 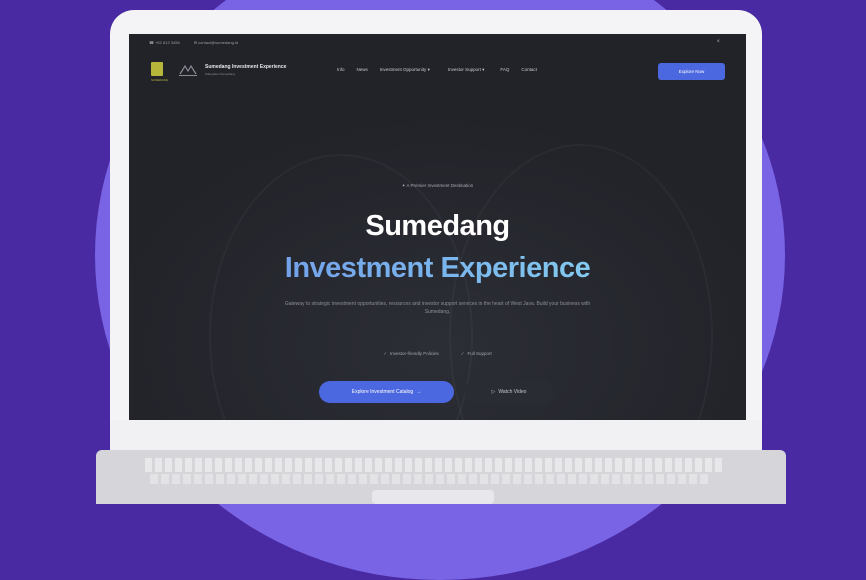 What do you see at coordinates (493, 392) in the screenshot?
I see `play-icon: ▷` at bounding box center [493, 392].